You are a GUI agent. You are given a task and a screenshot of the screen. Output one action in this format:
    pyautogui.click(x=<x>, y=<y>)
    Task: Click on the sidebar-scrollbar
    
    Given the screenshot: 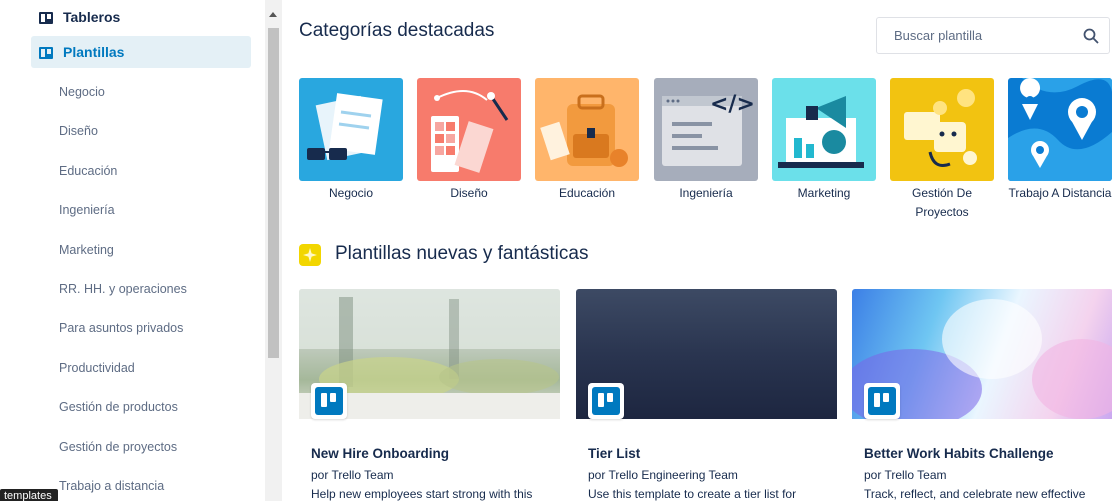 What is the action you would take?
    pyautogui.click(x=273, y=250)
    